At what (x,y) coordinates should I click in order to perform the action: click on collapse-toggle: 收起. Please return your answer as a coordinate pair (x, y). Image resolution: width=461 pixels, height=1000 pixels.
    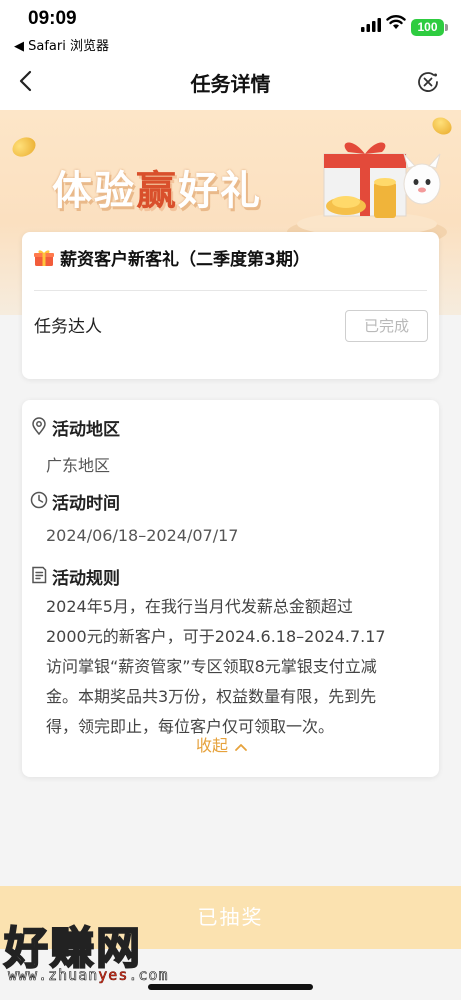
    Looking at the image, I should click on (222, 744).